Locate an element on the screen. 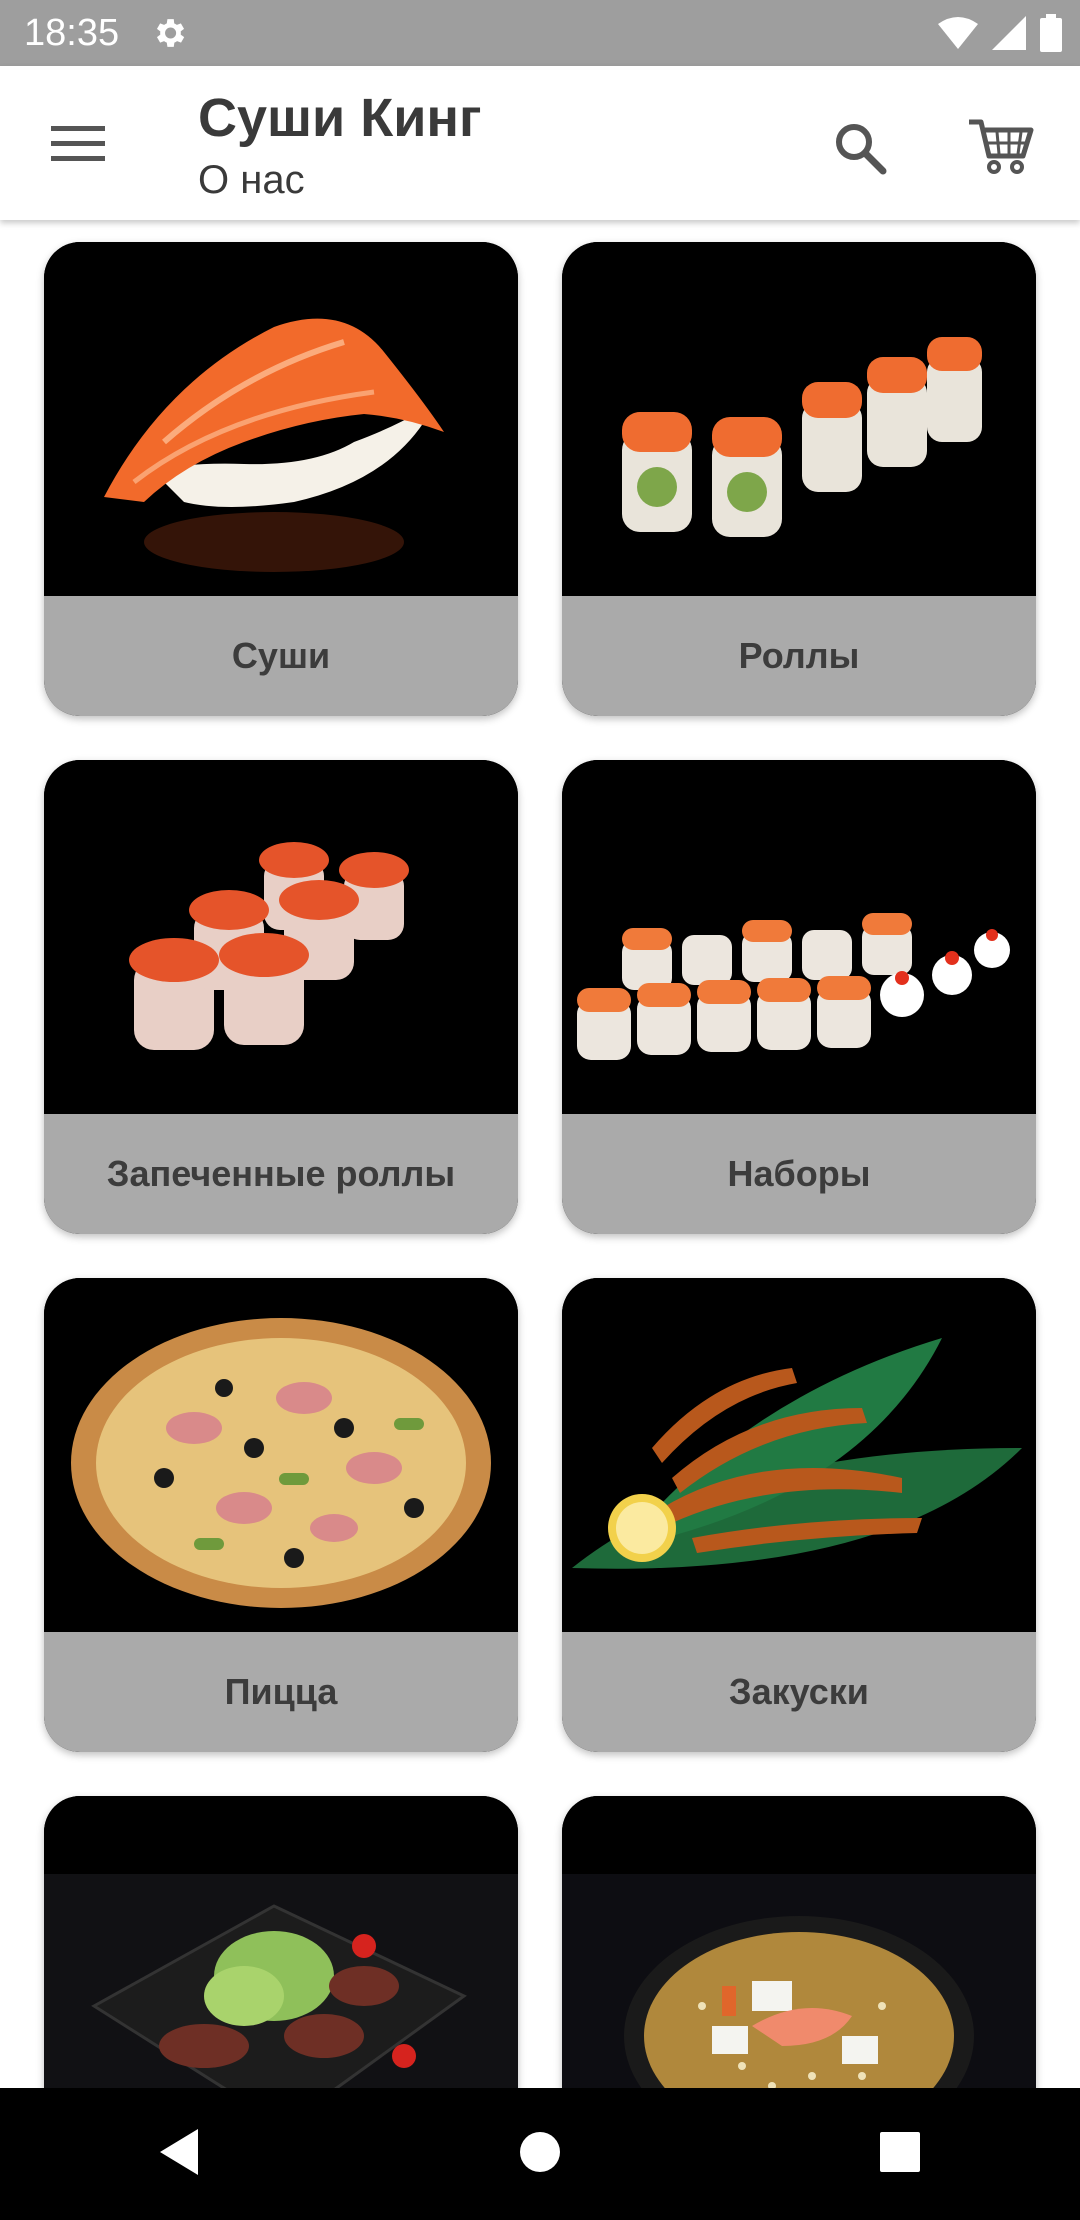 The image size is (1080, 2220). cart-button is located at coordinates (1002, 148).